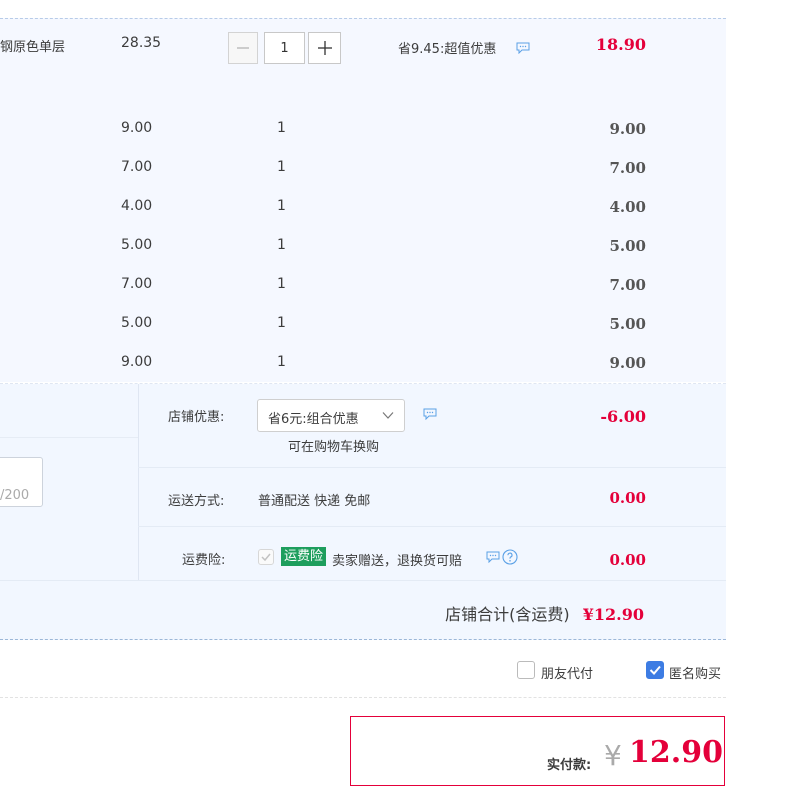  I want to click on insurance-value: 0.00, so click(627, 560).